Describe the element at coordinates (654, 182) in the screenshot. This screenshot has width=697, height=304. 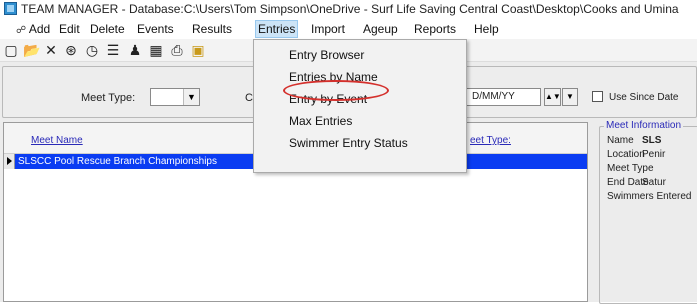
I see `info-value-end-date: Satur` at that location.